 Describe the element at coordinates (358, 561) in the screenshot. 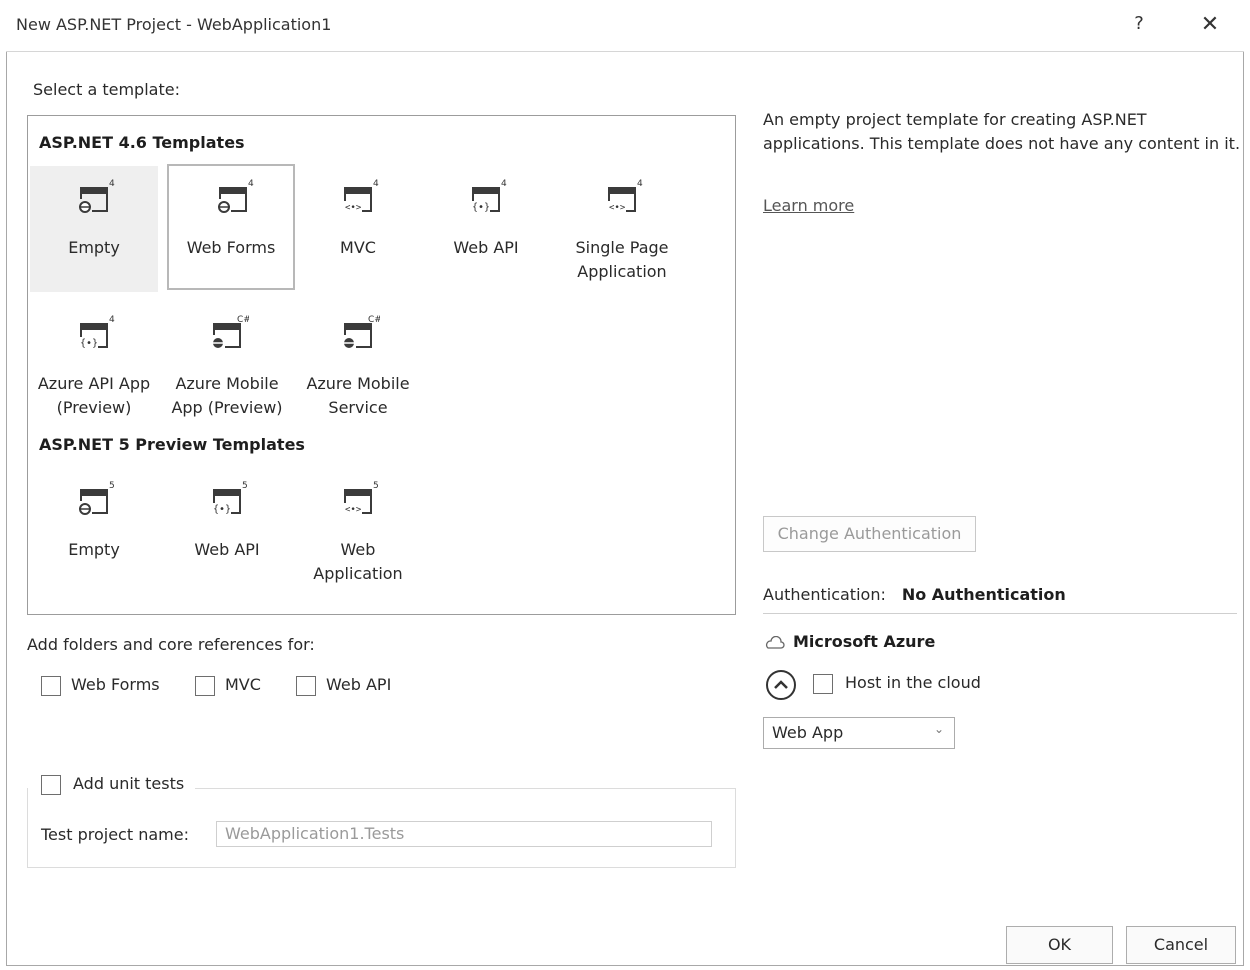

I see `template-label: Web Application` at that location.